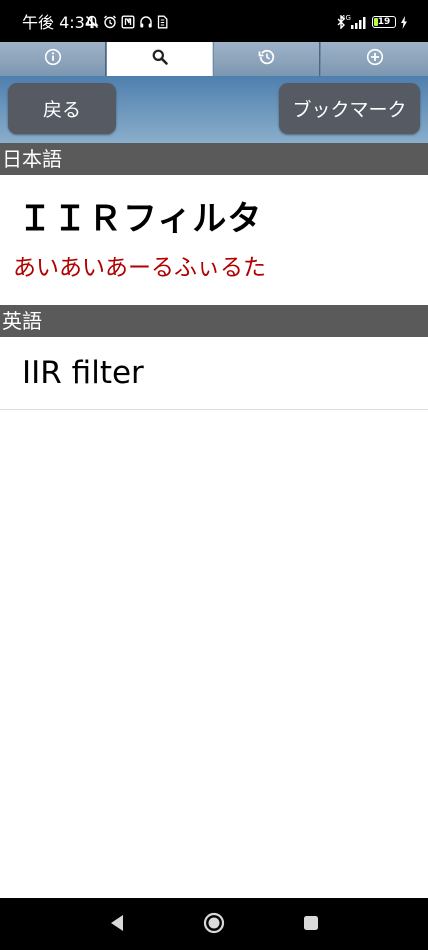  Describe the element at coordinates (341, 22) in the screenshot. I see `bluetooth-icon` at that location.